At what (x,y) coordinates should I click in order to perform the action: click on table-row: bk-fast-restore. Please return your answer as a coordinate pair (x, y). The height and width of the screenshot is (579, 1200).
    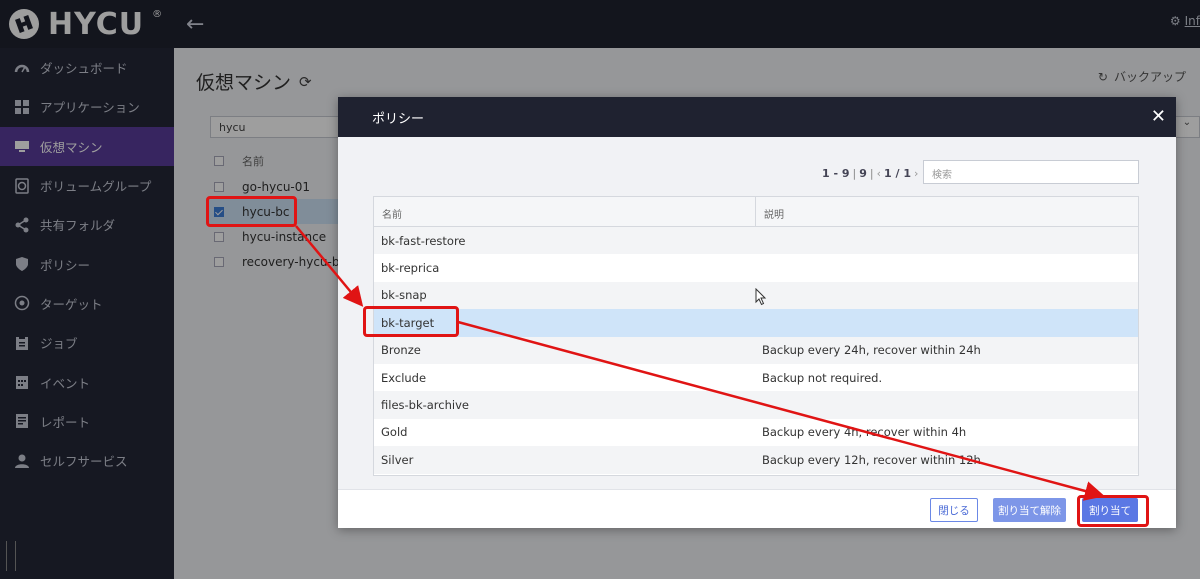
    Looking at the image, I should click on (756, 241).